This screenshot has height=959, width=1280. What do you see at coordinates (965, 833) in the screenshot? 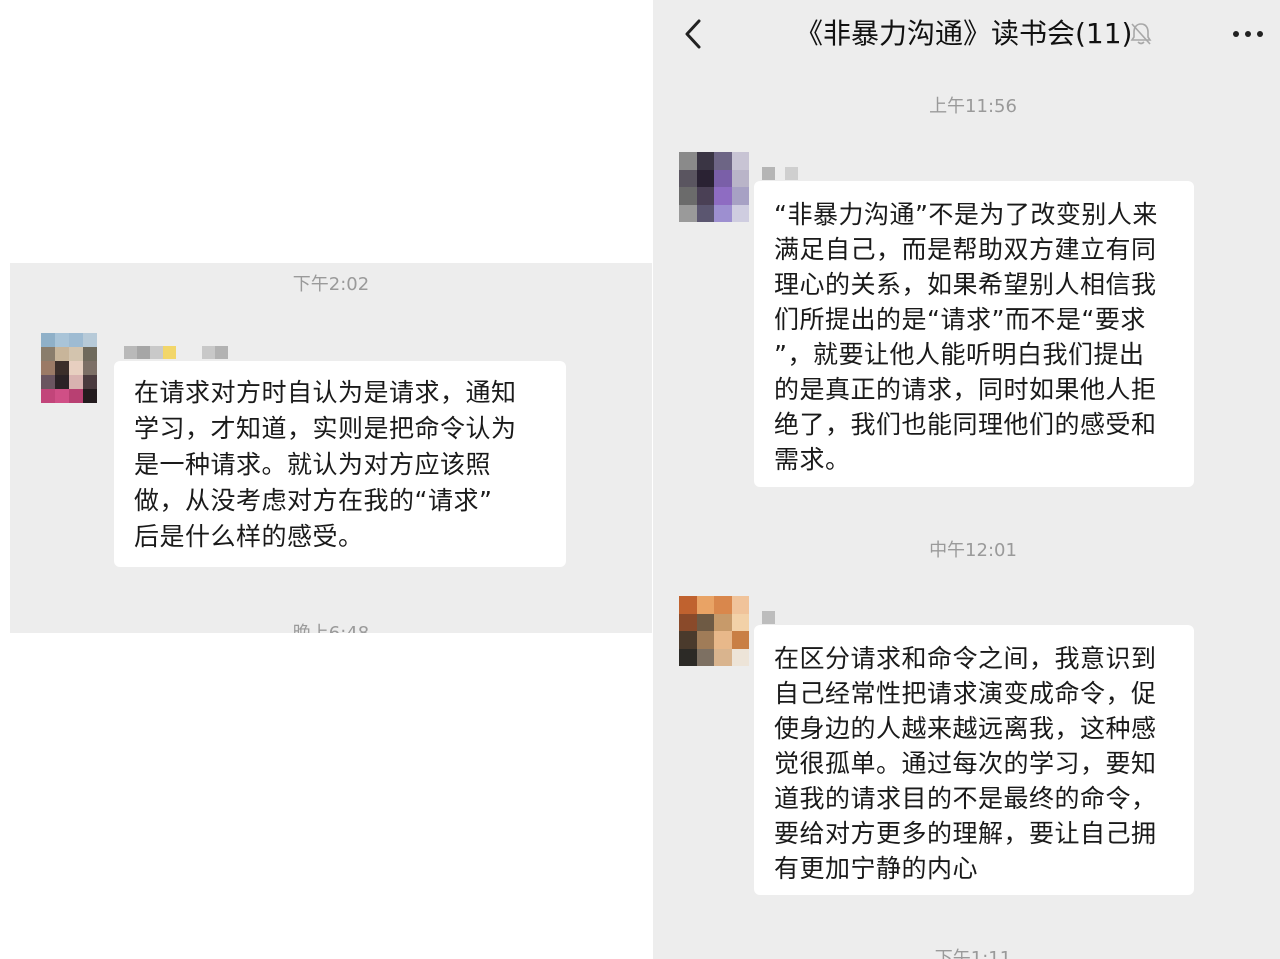
I see `message-line: 要给对方更多的理解，要让自己拥` at bounding box center [965, 833].